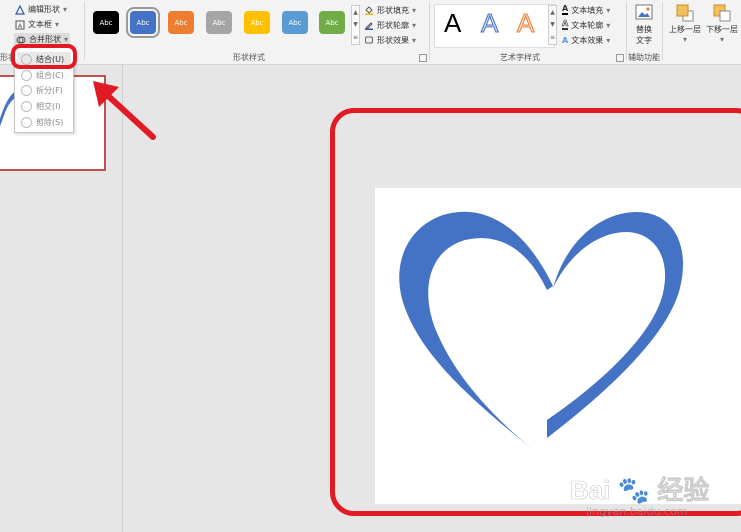  What do you see at coordinates (644, 57) in the screenshot?
I see `accessibility-group-label: 辅助功能` at bounding box center [644, 57].